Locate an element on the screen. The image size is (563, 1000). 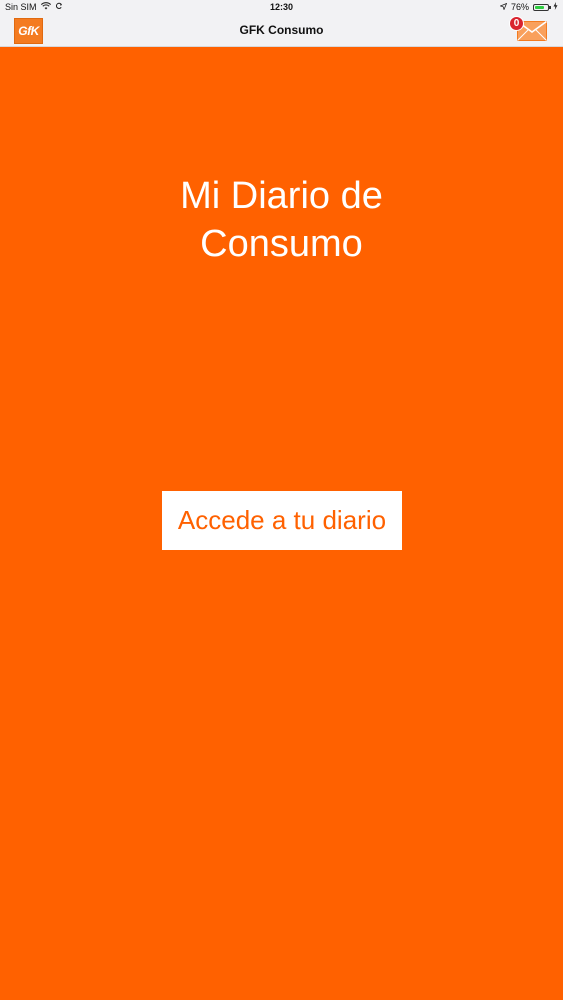
location-arrow-icon is located at coordinates (503, 7).